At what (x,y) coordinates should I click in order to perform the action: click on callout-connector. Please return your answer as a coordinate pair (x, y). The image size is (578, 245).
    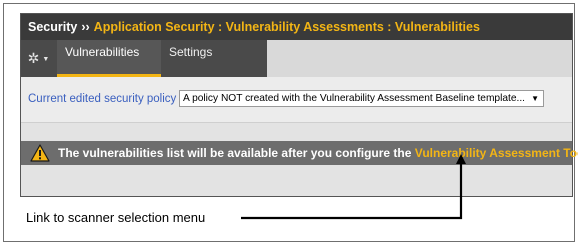
    Looking at the image, I should click on (353, 187).